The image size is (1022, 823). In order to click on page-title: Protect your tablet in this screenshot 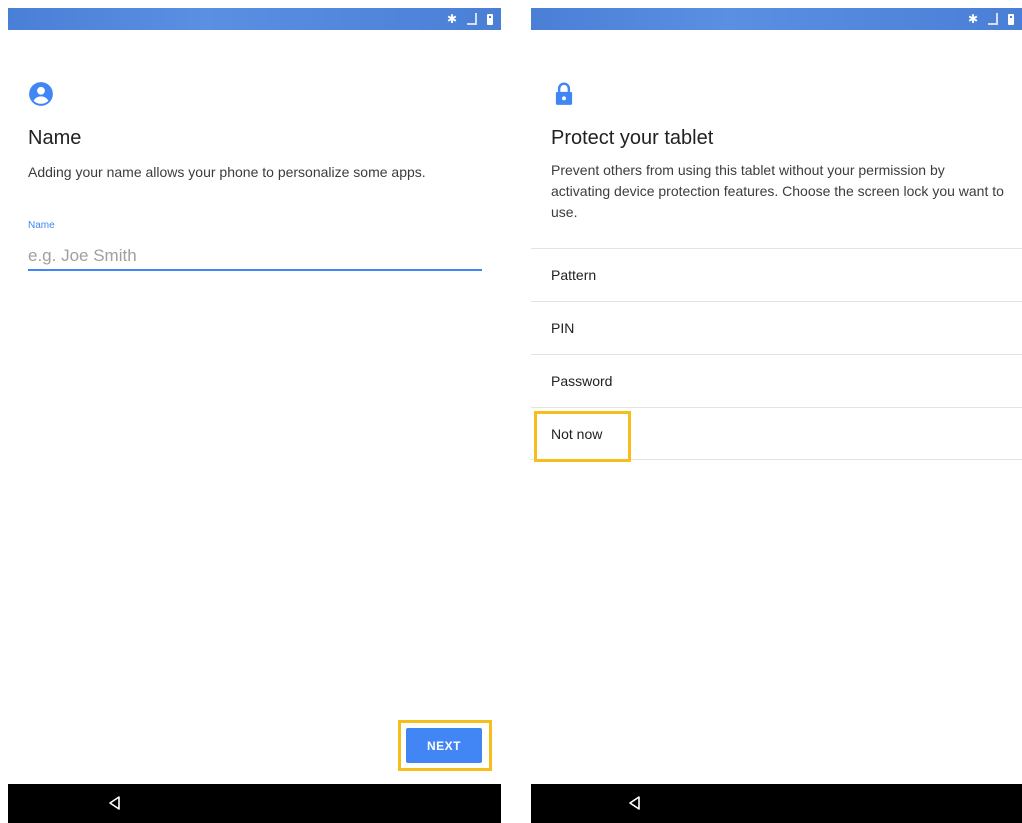, I will do `click(632, 138)`.